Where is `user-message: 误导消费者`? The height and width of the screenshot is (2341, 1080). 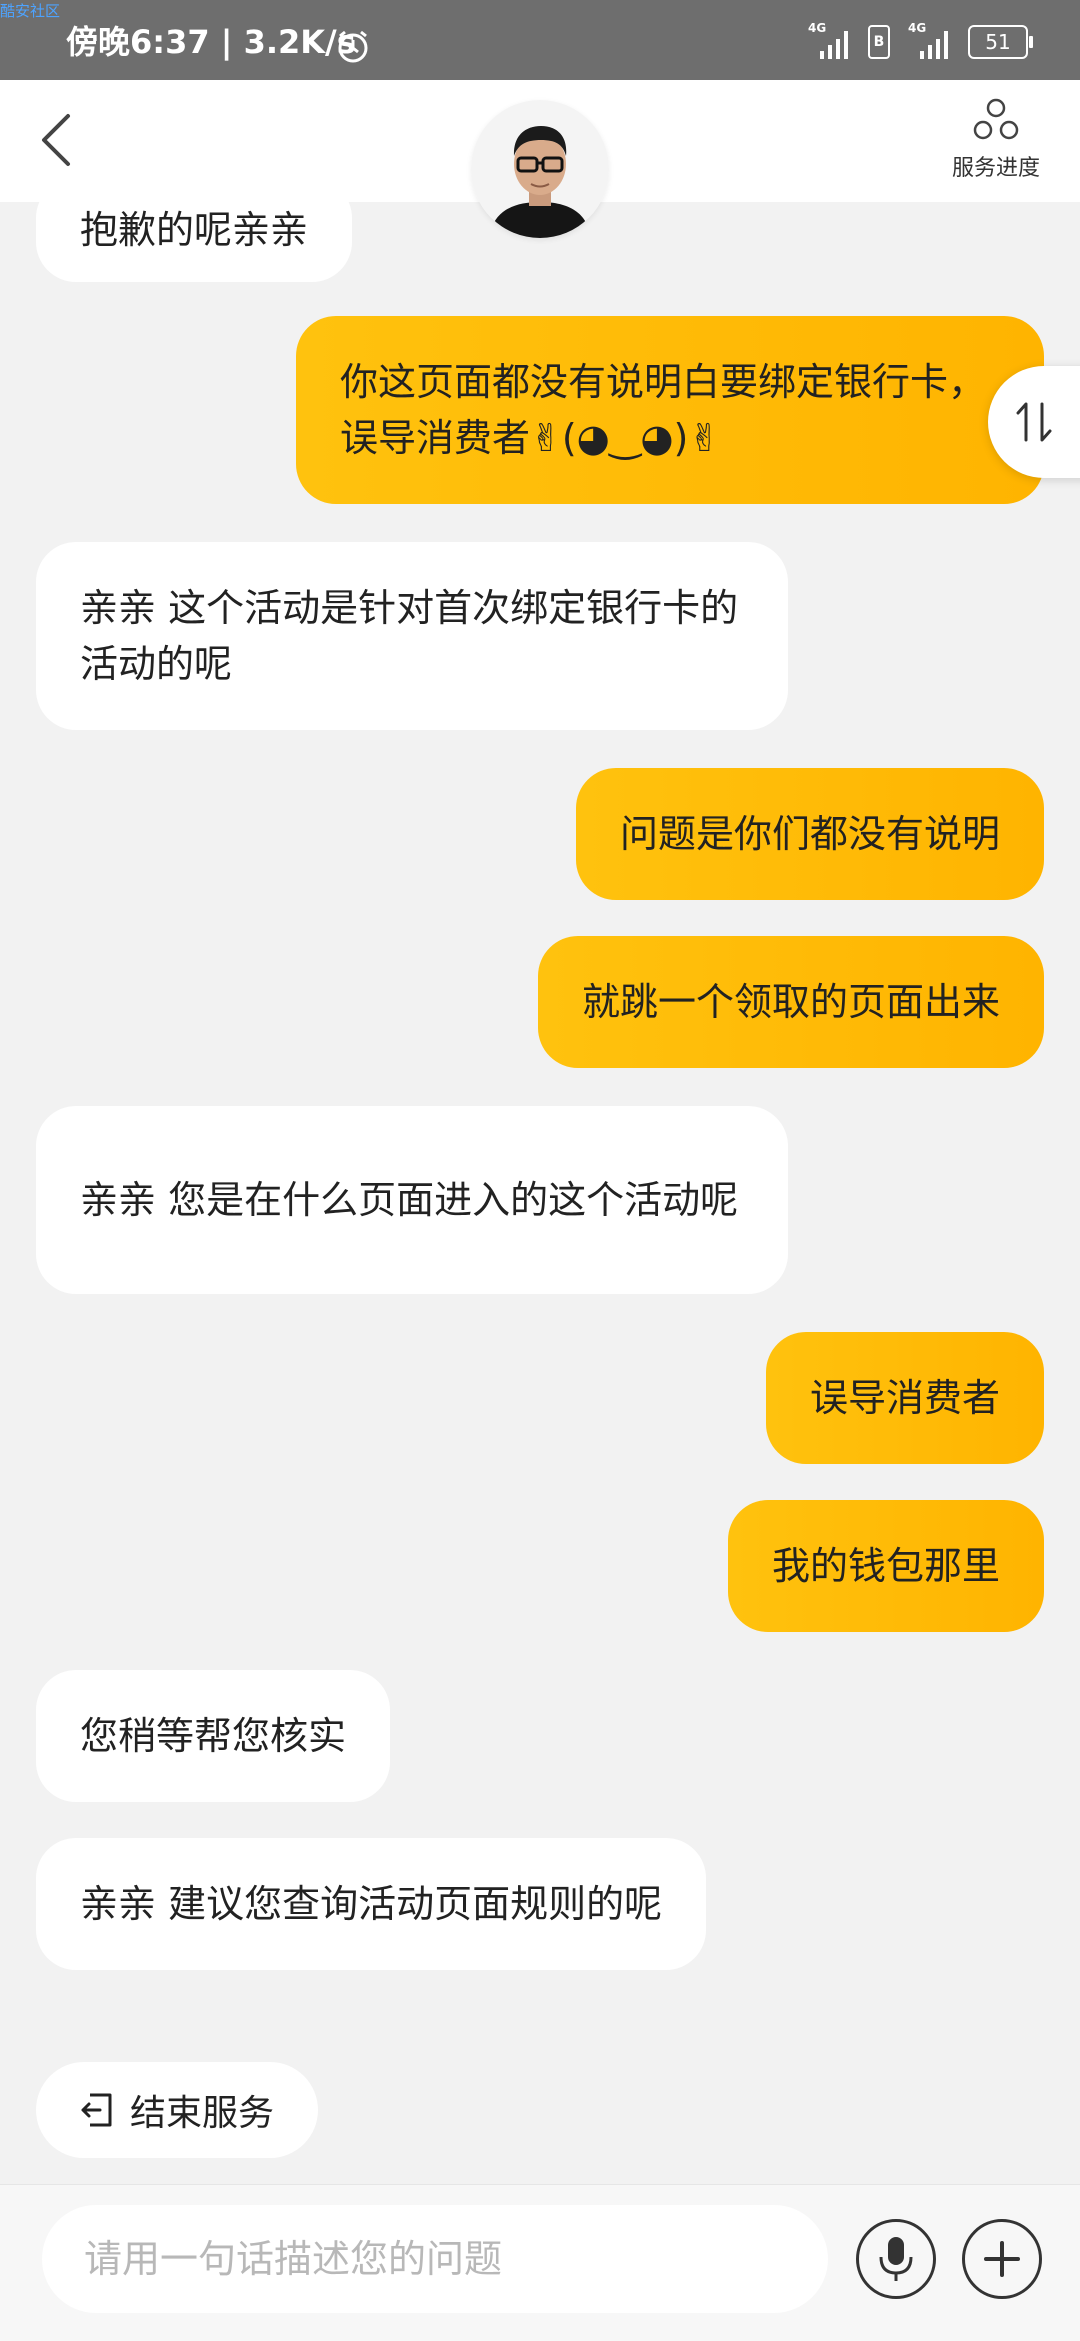
user-message: 误导消费者 is located at coordinates (904, 1398).